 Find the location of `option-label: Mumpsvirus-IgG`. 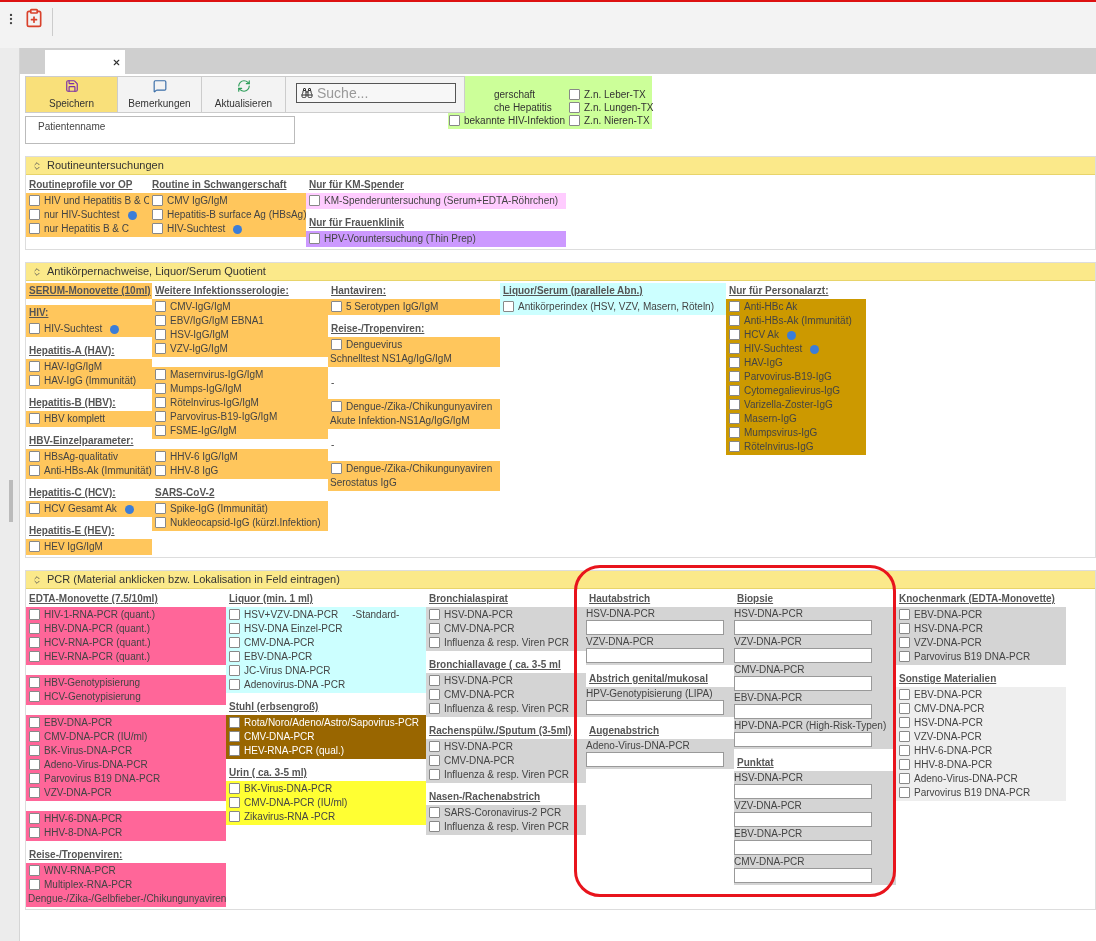

option-label: Mumpsvirus-IgG is located at coordinates (781, 433).